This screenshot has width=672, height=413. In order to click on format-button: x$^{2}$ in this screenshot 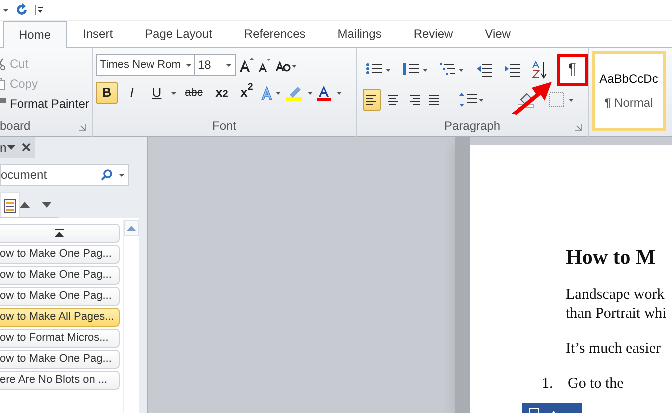, I will do `click(247, 93)`.